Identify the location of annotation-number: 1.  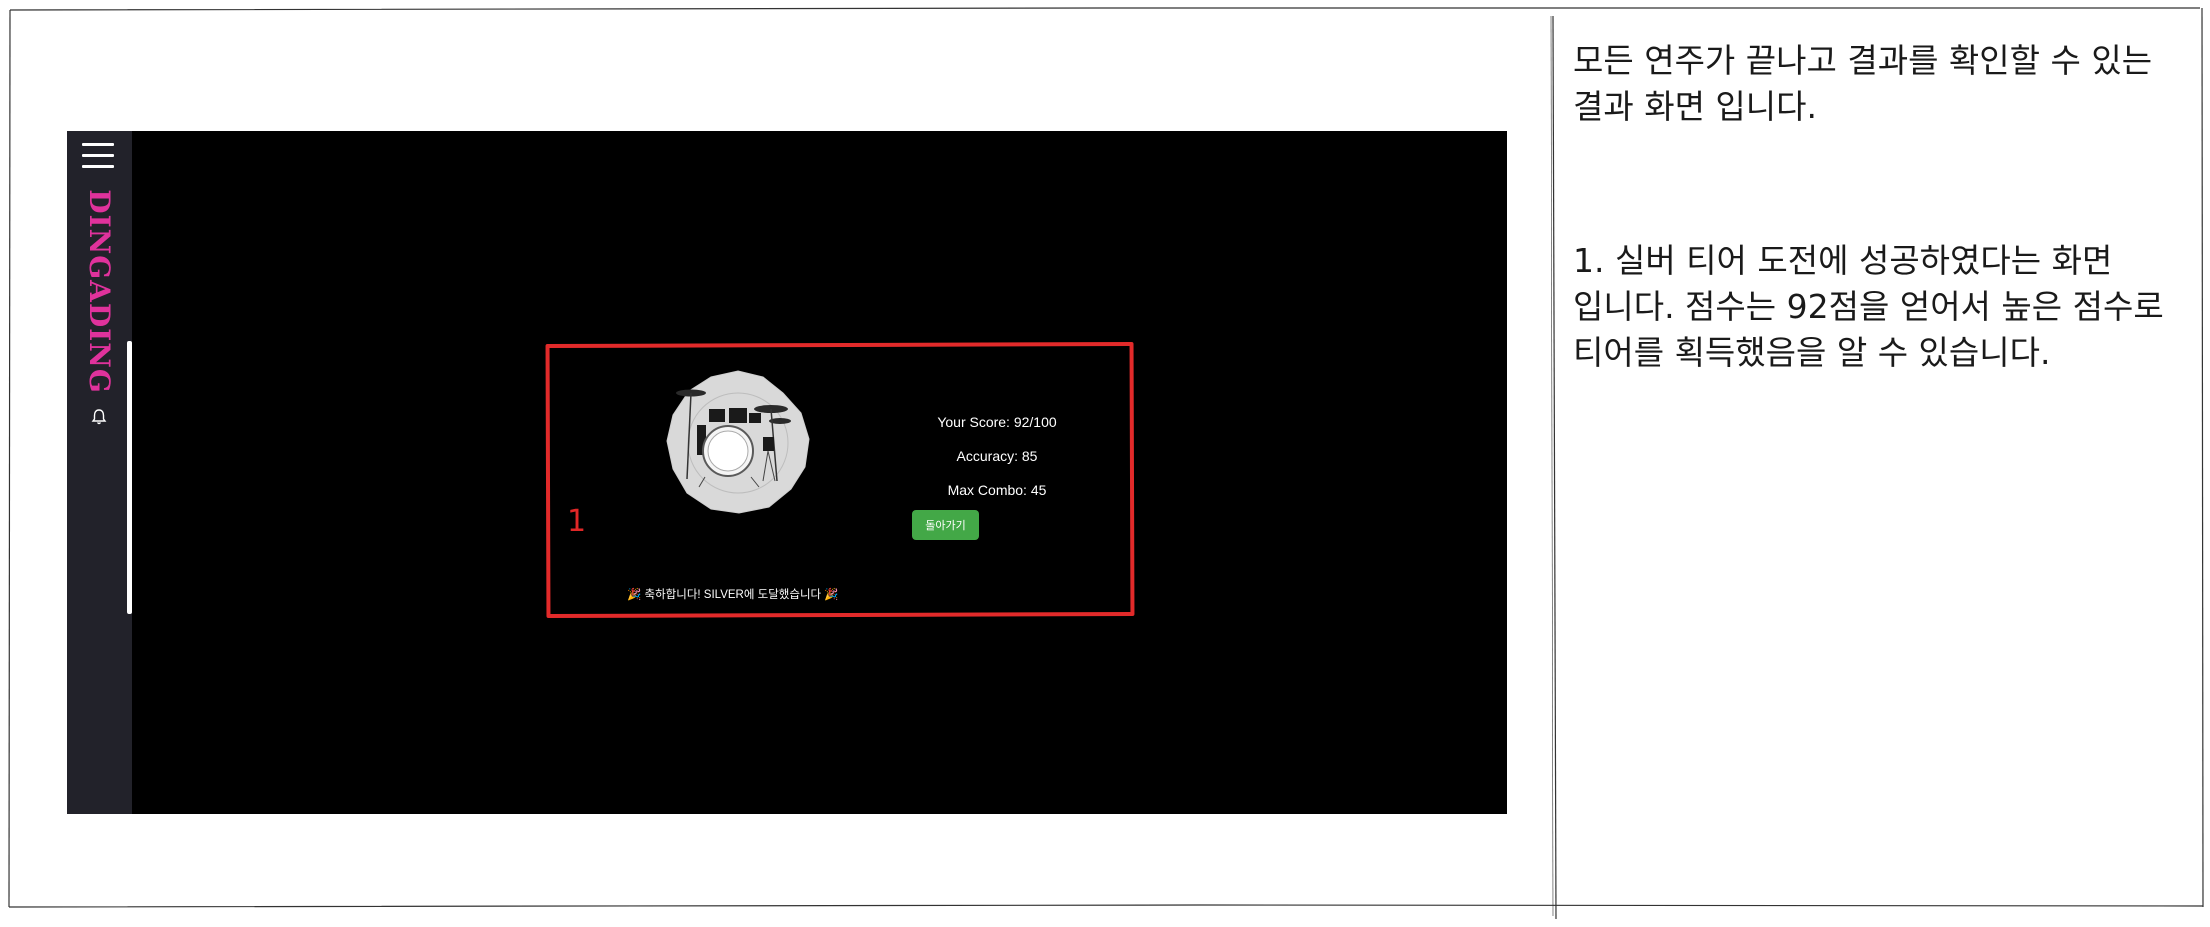
(577, 521).